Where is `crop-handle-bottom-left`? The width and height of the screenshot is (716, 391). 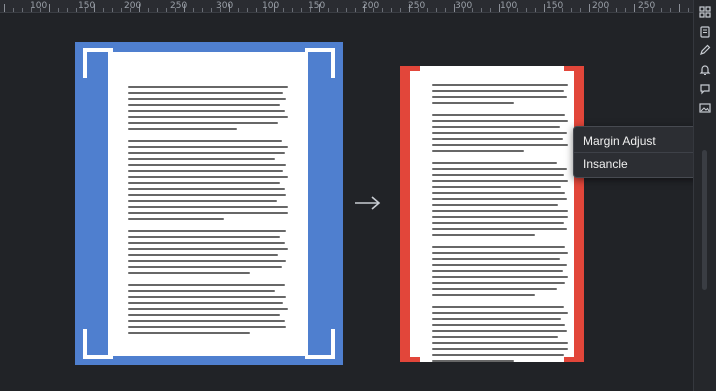 crop-handle-bottom-left is located at coordinates (98, 344).